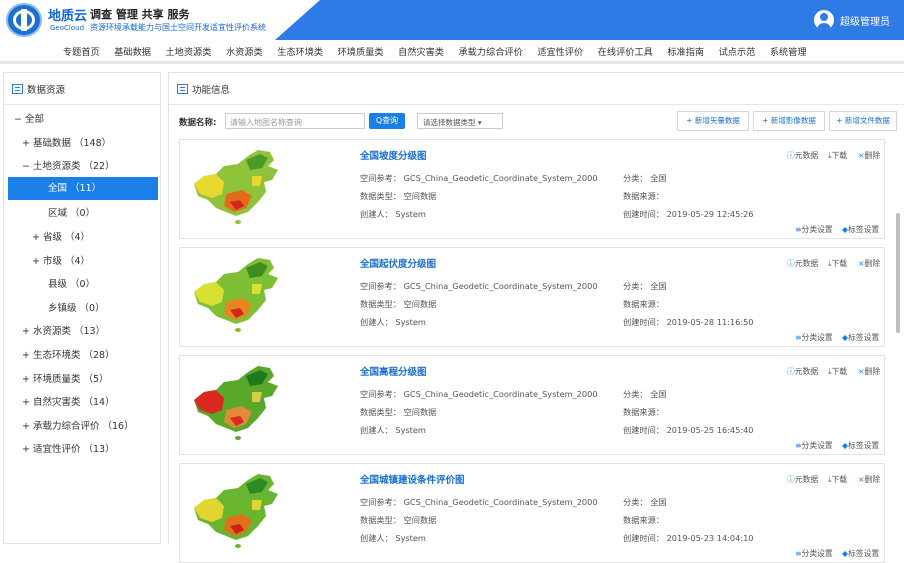 This screenshot has height=563, width=904. I want to click on tree-item: 县级 （0）, so click(71, 283).